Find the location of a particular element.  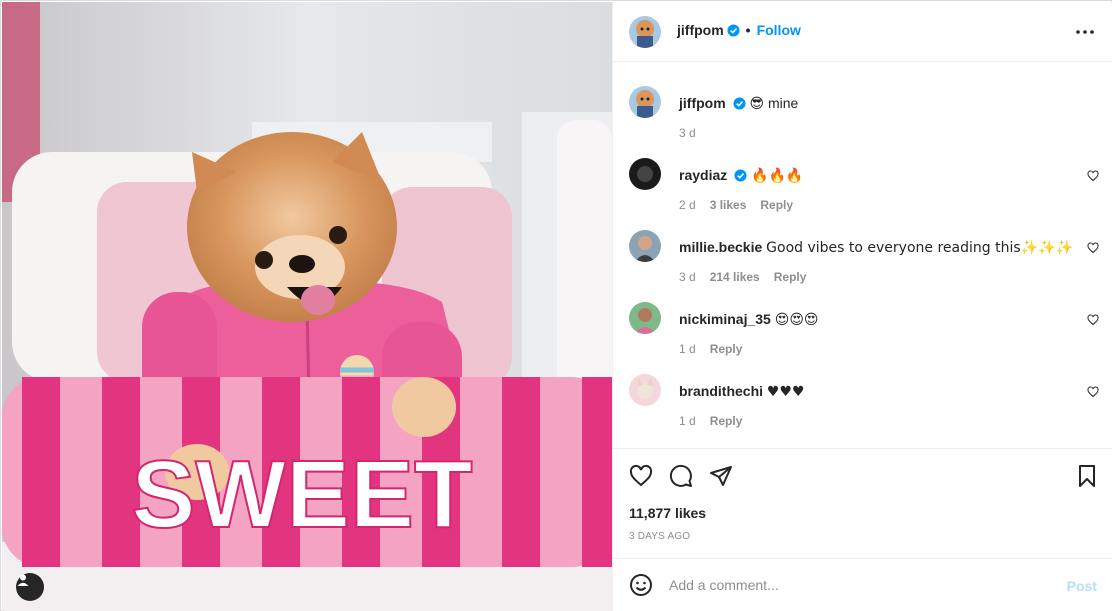

more-options-icon is located at coordinates (1085, 32).